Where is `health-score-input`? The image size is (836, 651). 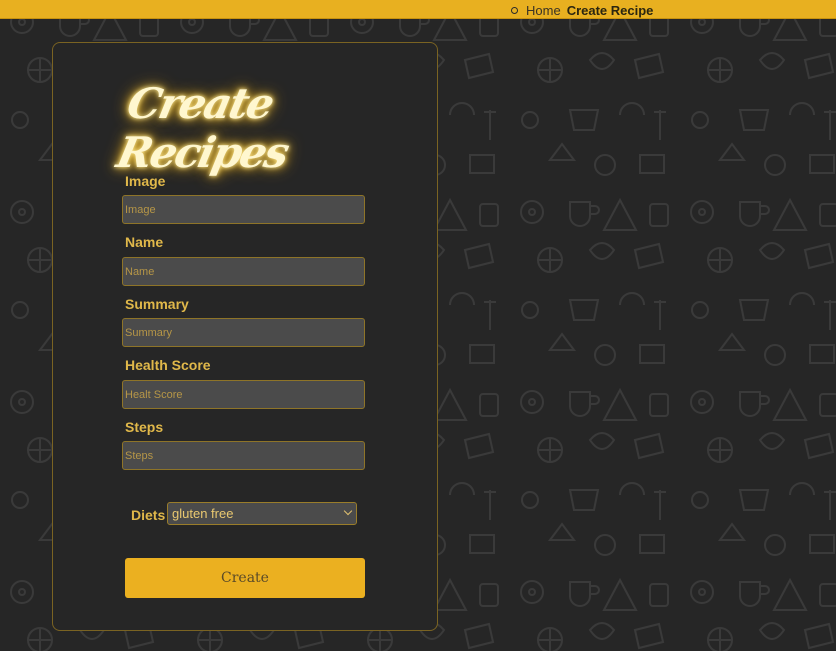 health-score-input is located at coordinates (243, 394).